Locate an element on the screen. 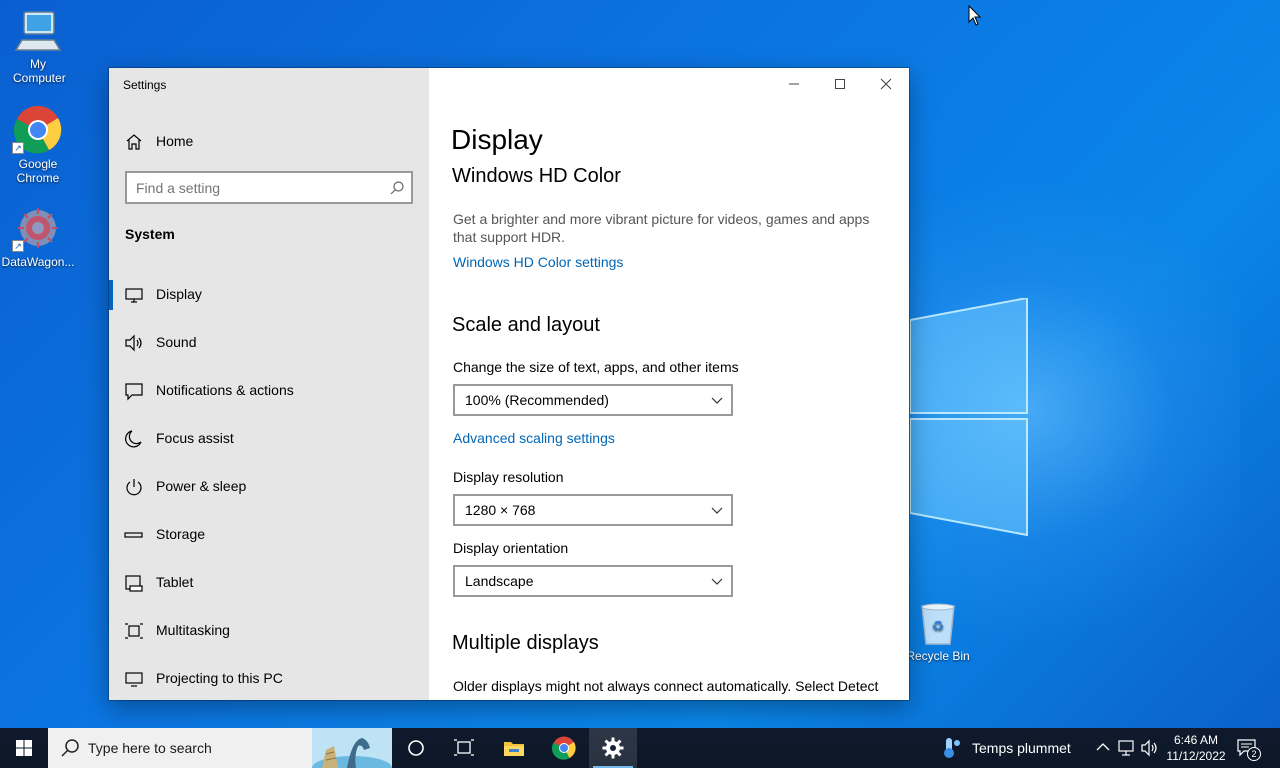 The image size is (1280, 768). chrome-taskbar-button is located at coordinates (564, 748).